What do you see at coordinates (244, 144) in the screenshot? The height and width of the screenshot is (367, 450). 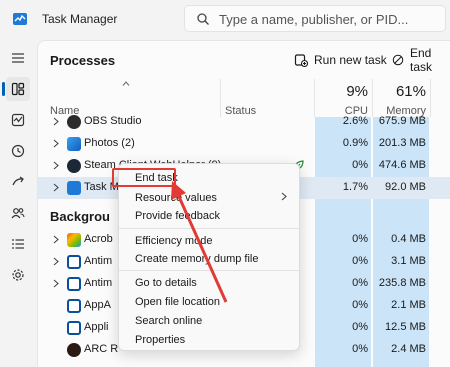 I see `table-row: Photos (2) 0.9% 201.3 MB` at bounding box center [244, 144].